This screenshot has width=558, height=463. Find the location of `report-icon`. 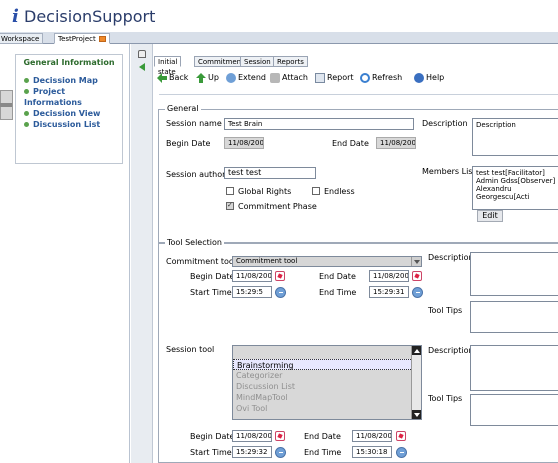

report-icon is located at coordinates (320, 78).